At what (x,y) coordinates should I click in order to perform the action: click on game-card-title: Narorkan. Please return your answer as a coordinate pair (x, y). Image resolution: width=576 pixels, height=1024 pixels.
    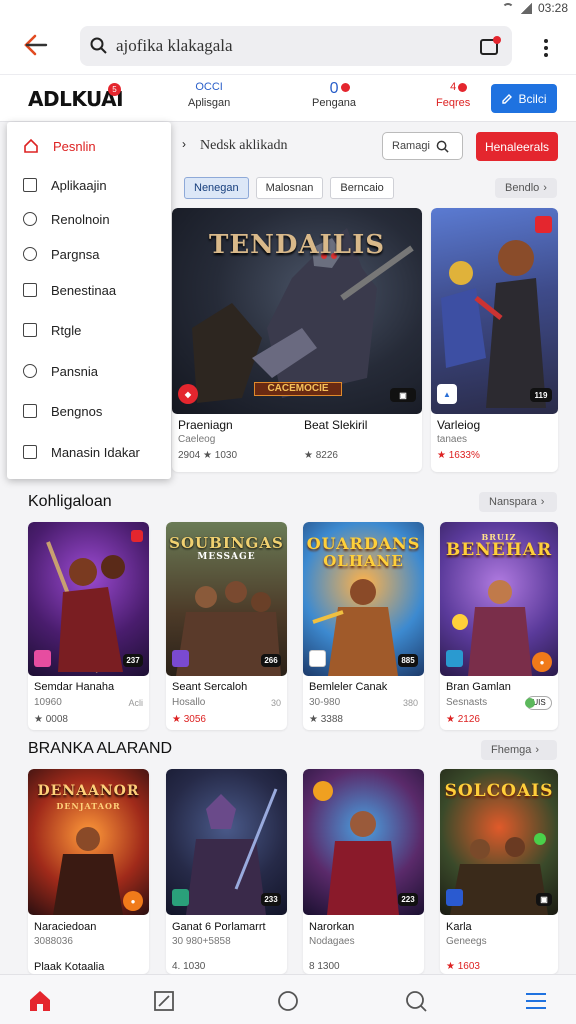
    Looking at the image, I should click on (332, 927).